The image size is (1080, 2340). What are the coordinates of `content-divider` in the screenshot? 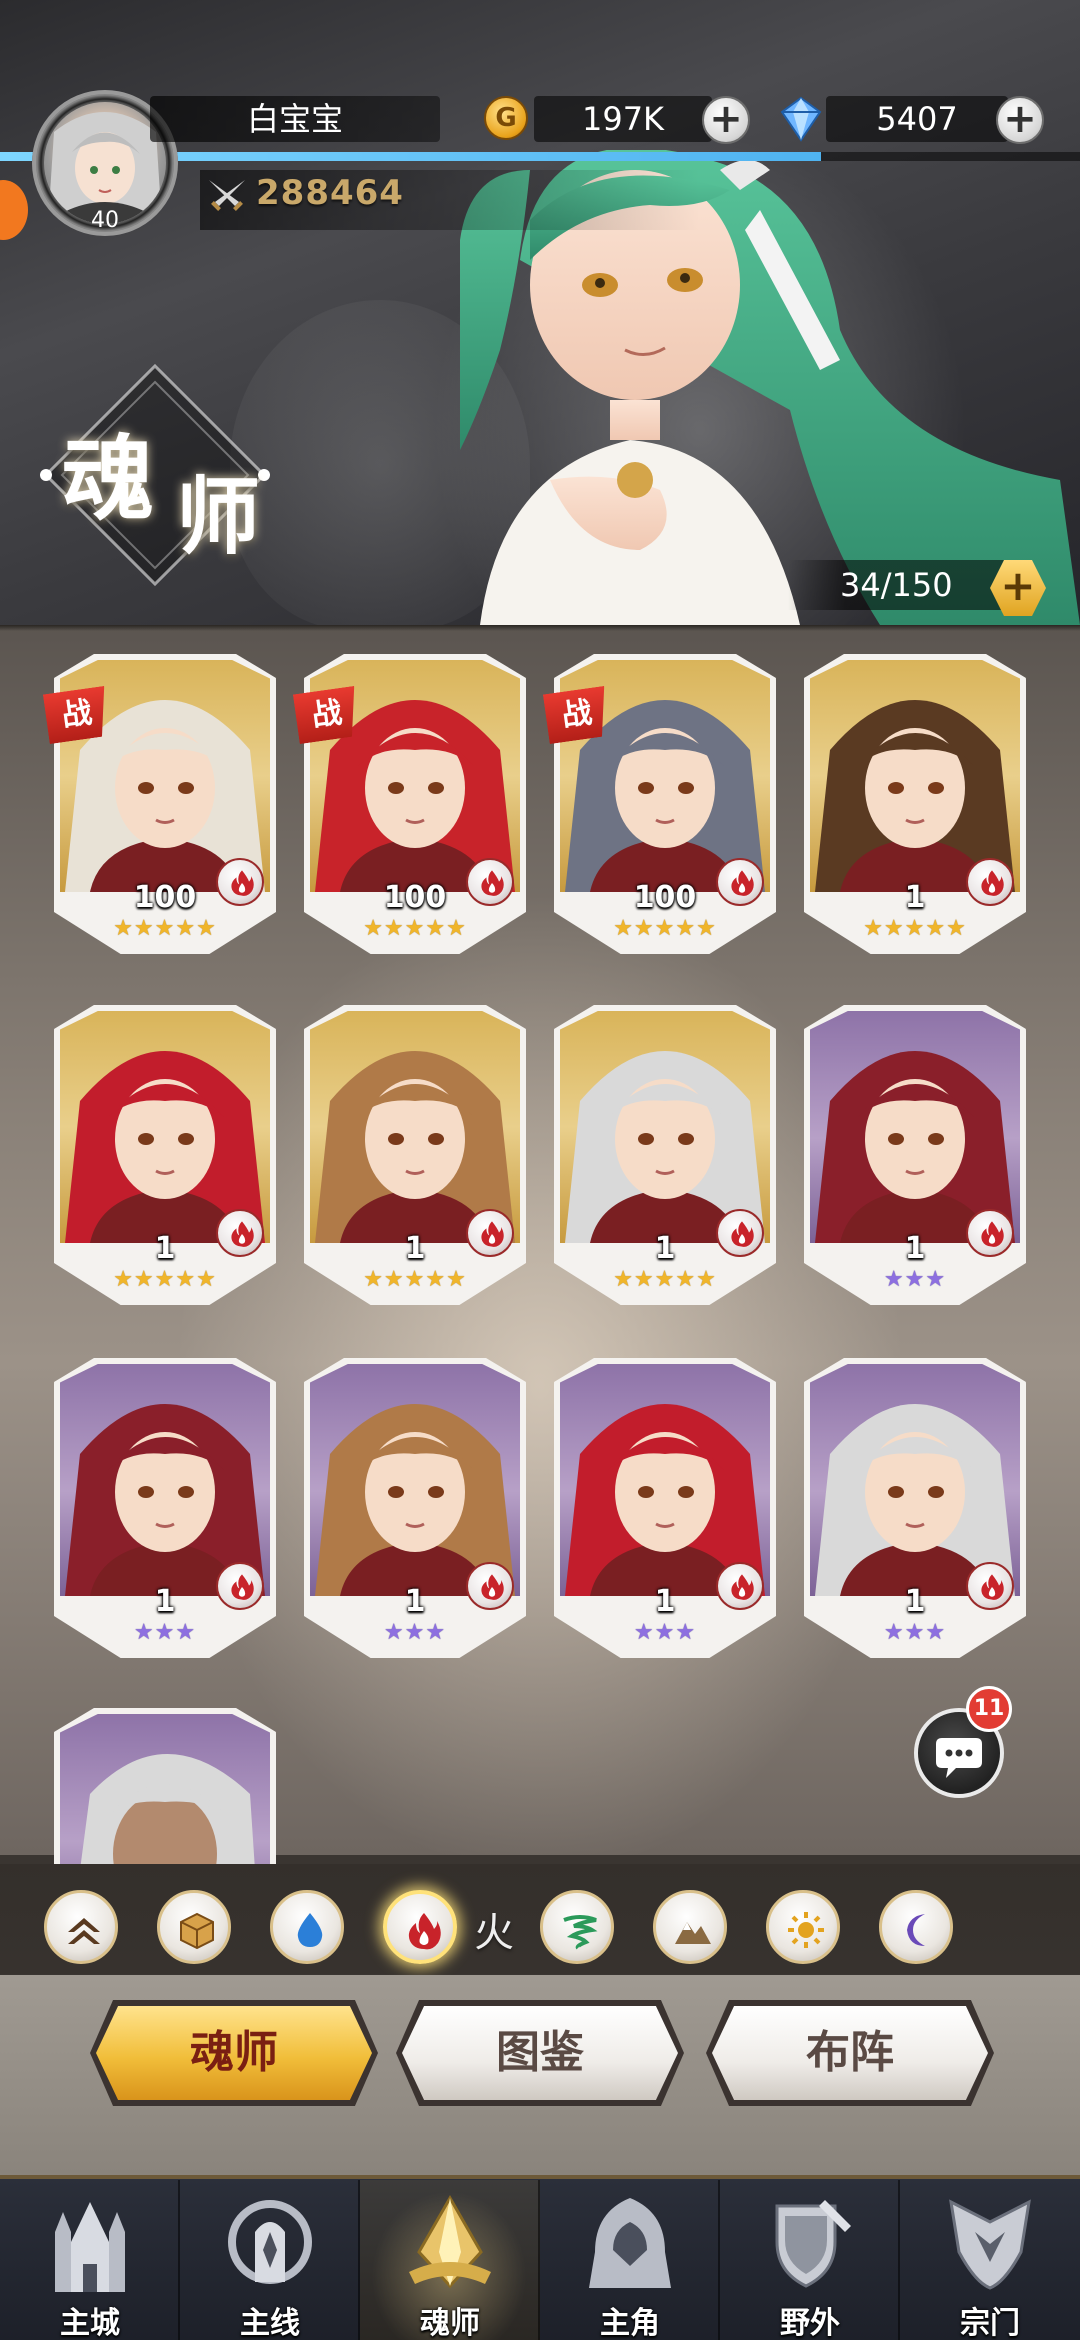 It's located at (540, 628).